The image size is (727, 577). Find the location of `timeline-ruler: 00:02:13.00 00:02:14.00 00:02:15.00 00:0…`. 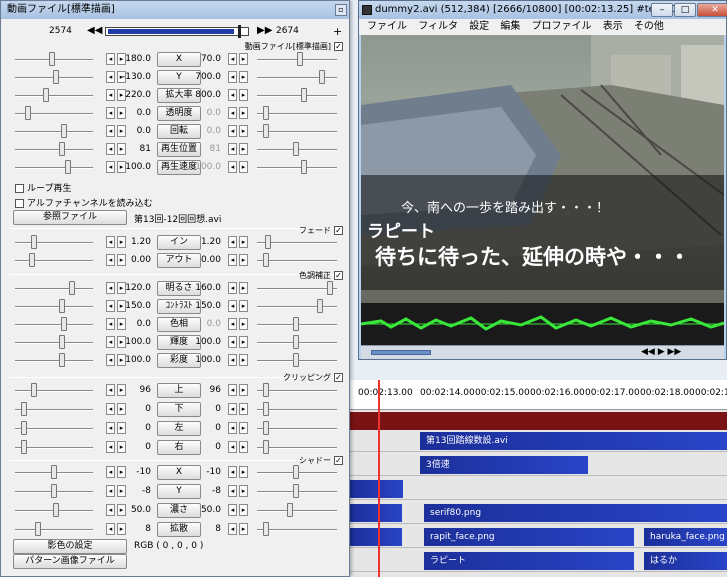

timeline-ruler: 00:02:13.00 00:02:14.00 00:02:15.00 00:0… is located at coordinates (533, 395).